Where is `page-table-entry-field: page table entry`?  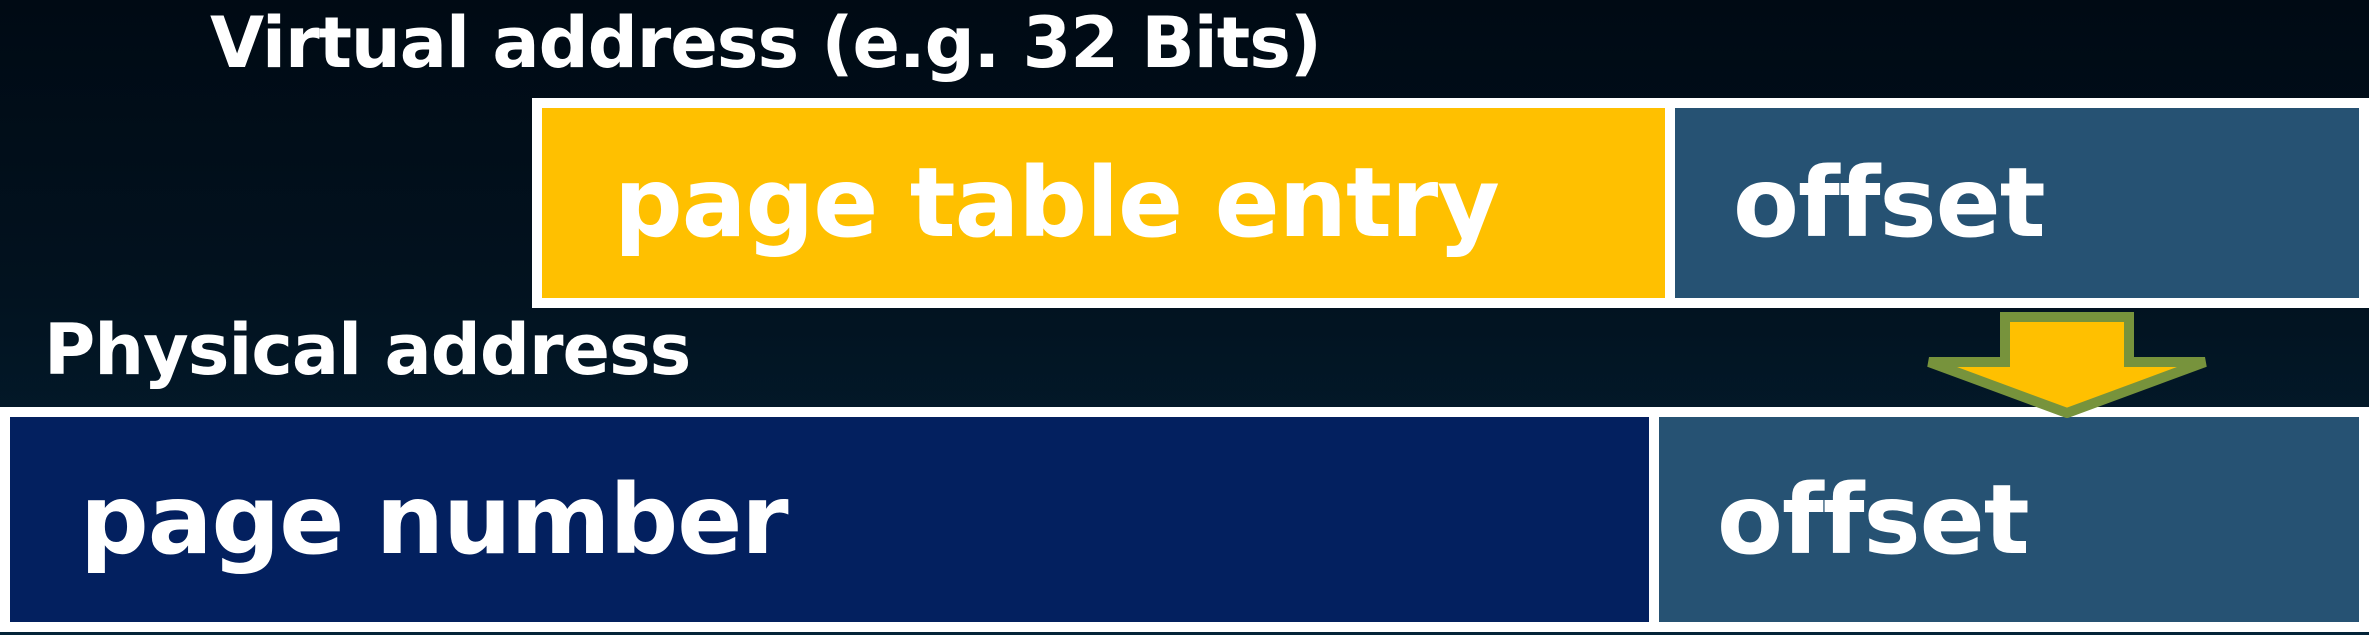
page-table-entry-field: page table entry is located at coordinates (1103, 203).